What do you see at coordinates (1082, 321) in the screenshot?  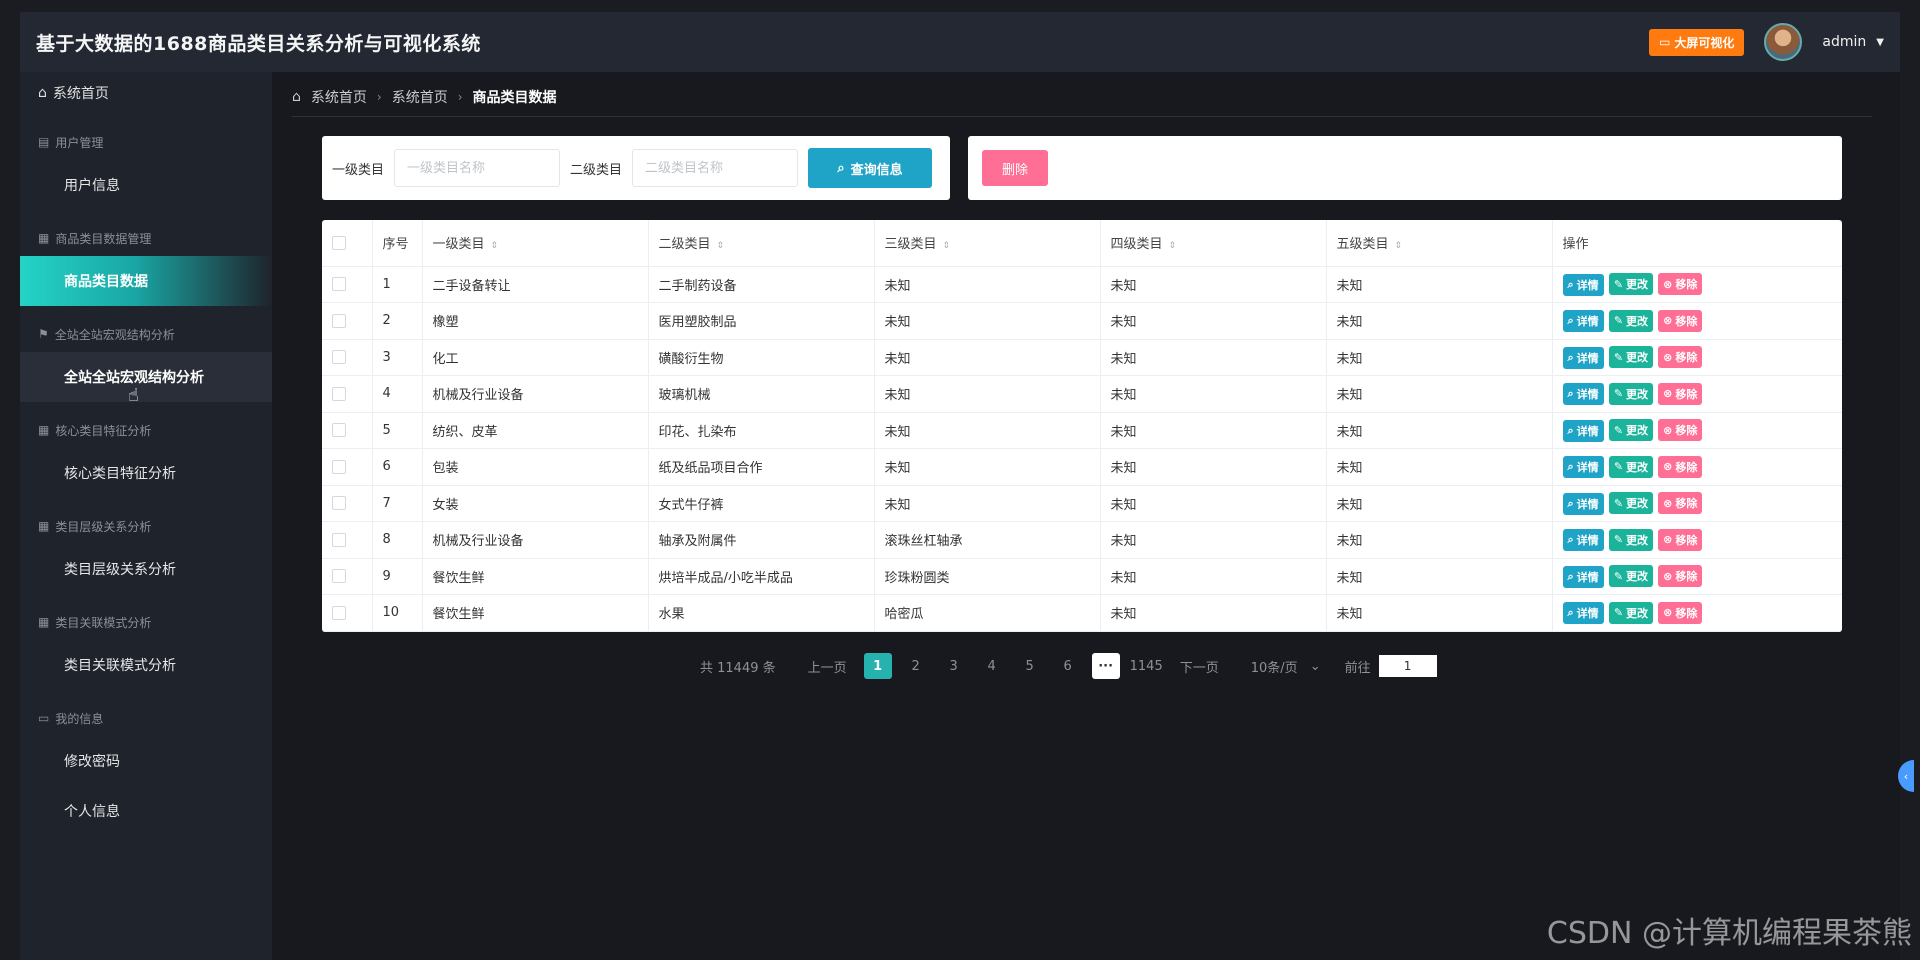 I see `table-row: 2 橡塑 医用塑胶制品 未知 未知 未知 ⌕ 详情 ✎ 更改 ⊗ 移除` at bounding box center [1082, 321].